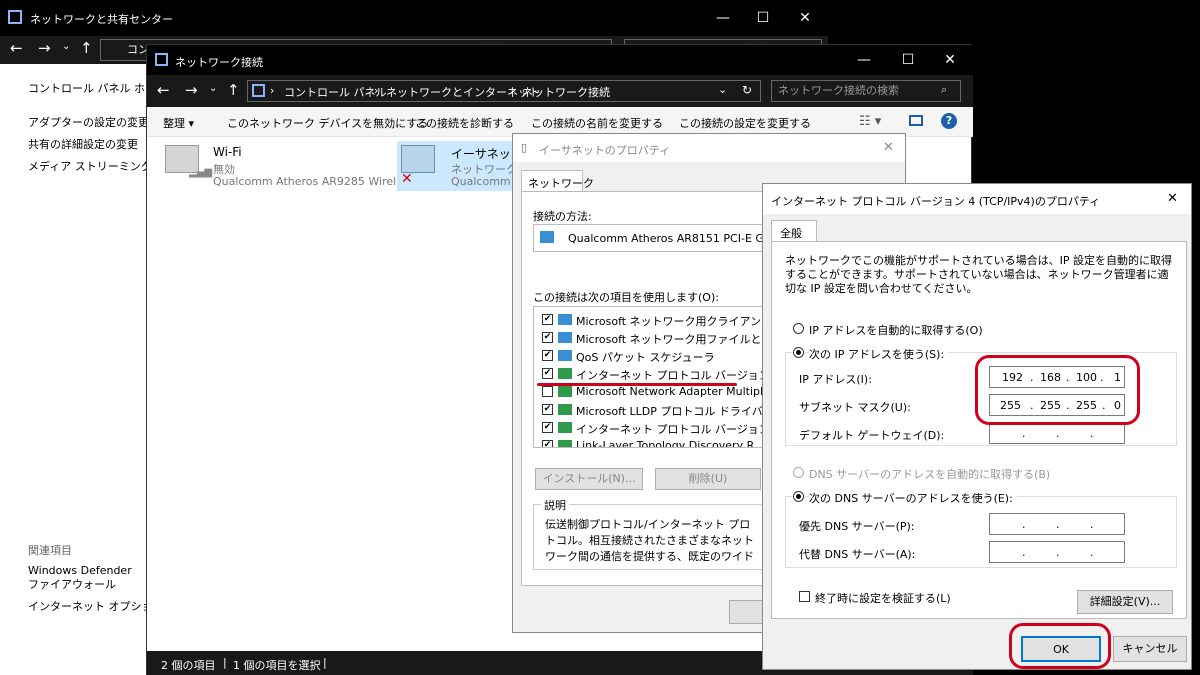 The height and width of the screenshot is (675, 1200). What do you see at coordinates (178, 123) in the screenshot?
I see `organize-menu: 整理 ▾` at bounding box center [178, 123].